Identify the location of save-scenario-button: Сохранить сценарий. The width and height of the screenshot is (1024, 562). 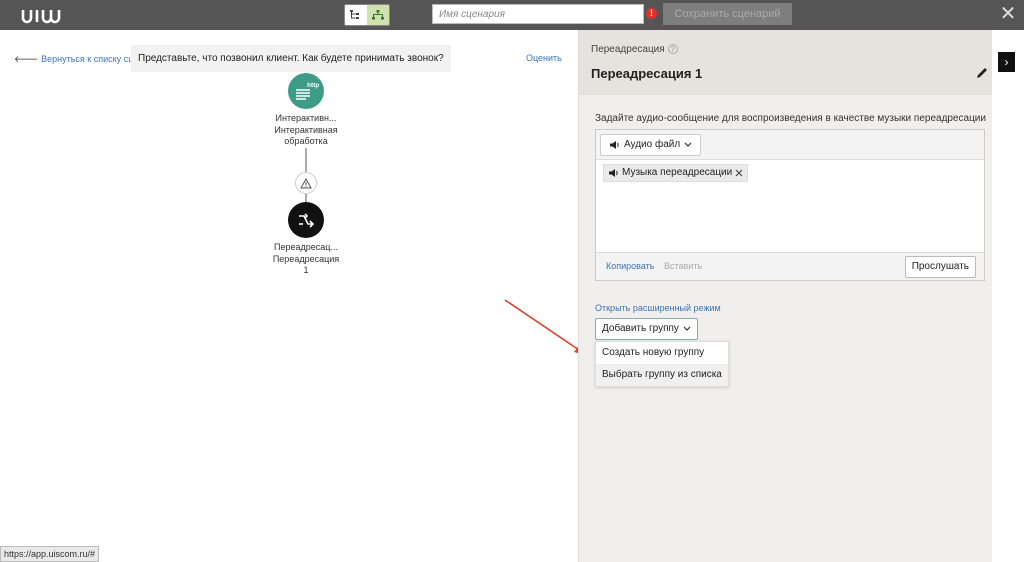
(727, 14).